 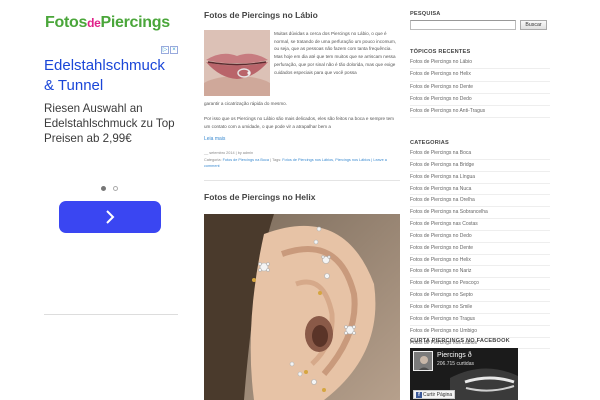 What do you see at coordinates (460, 341) in the screenshot?
I see `facebook-heading: CURTA PIERCINGS NO FACEBOOK` at bounding box center [460, 341].